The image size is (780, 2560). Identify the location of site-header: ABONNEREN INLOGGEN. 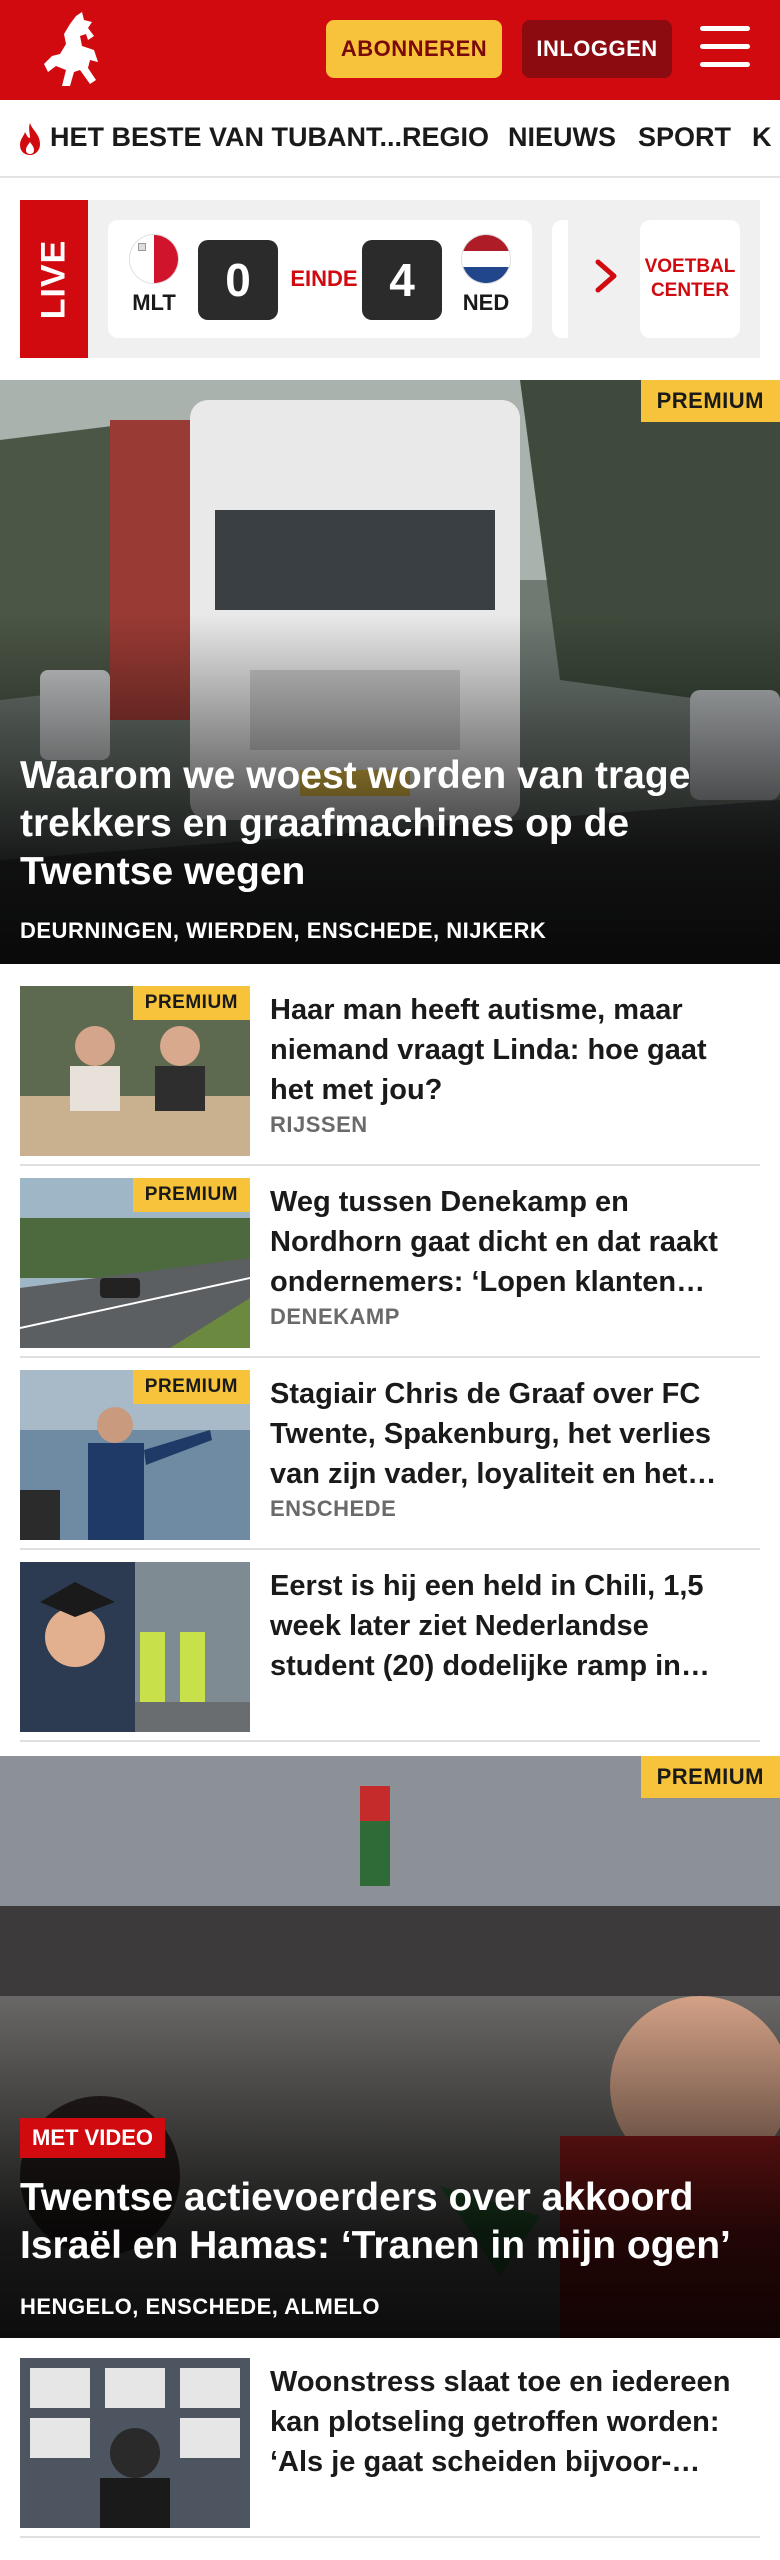
(390, 50).